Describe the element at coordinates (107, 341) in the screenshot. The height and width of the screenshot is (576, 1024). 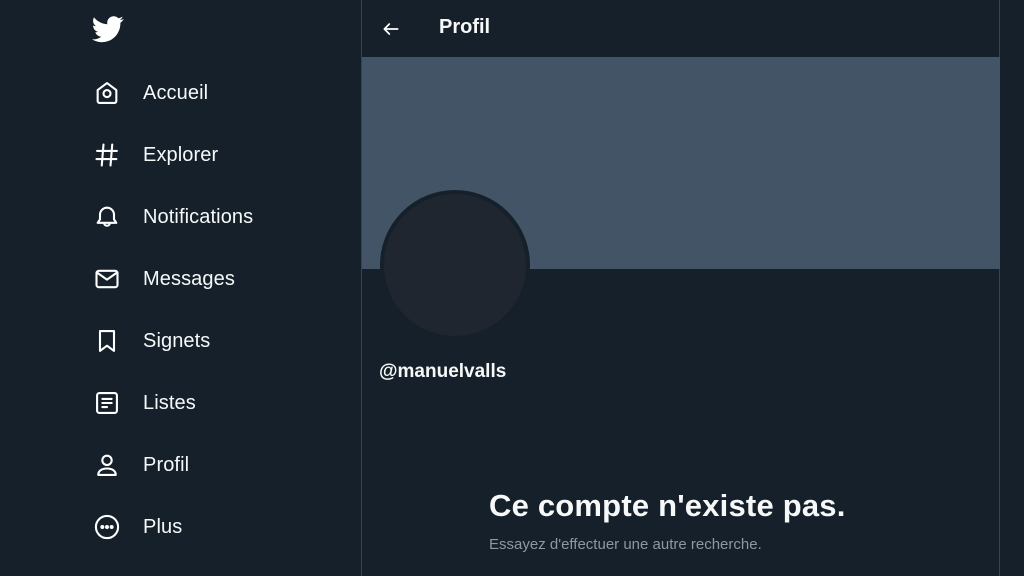
I see `bookmark-icon` at that location.